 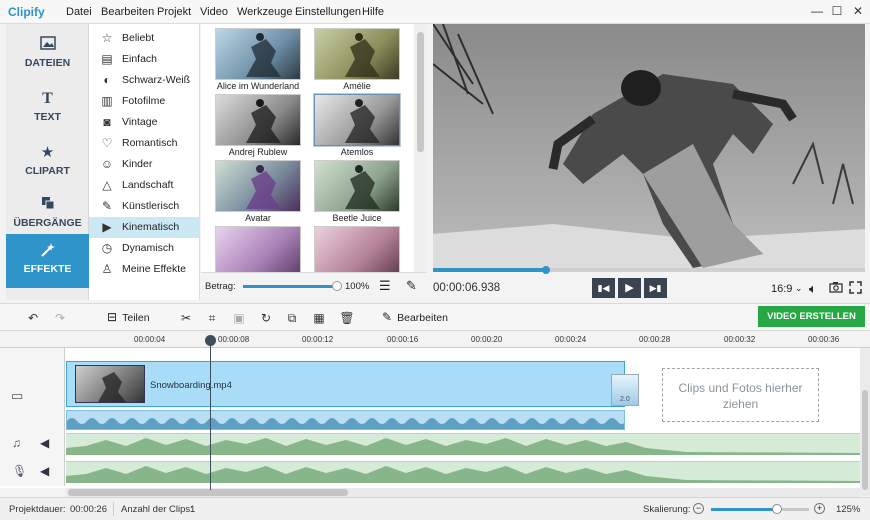 I want to click on camera-icon, so click(x=836, y=288).